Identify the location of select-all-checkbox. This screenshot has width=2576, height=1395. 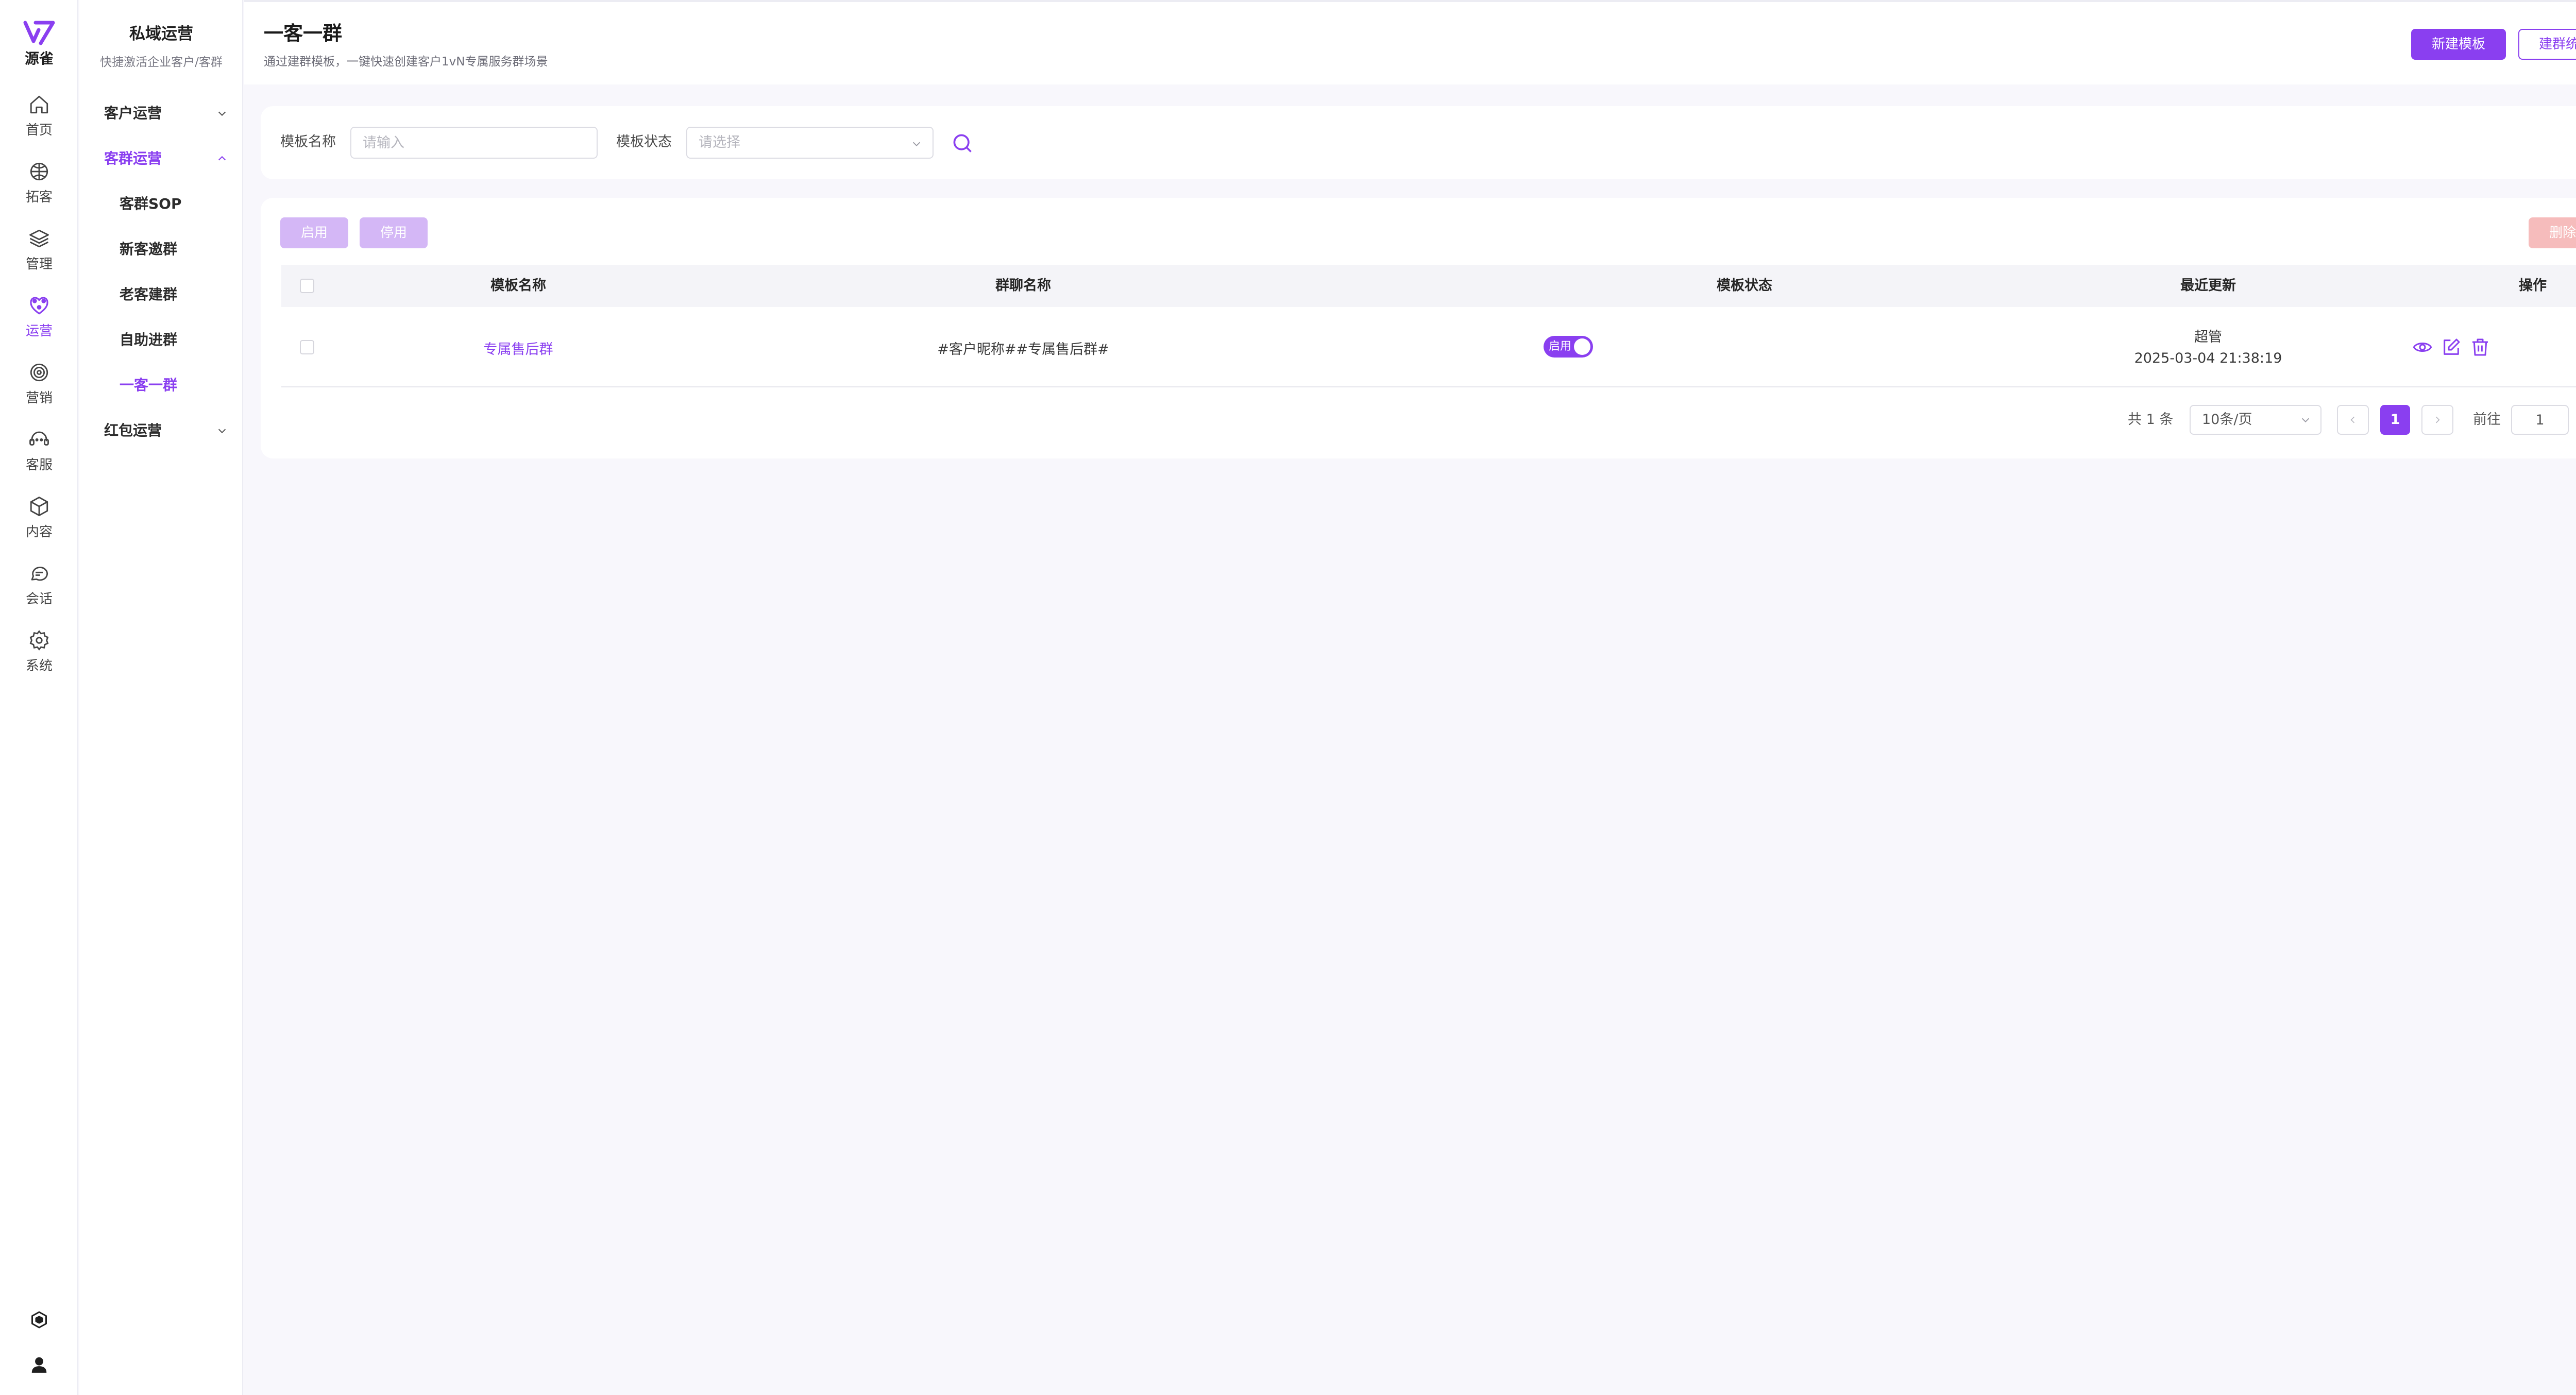
(307, 286).